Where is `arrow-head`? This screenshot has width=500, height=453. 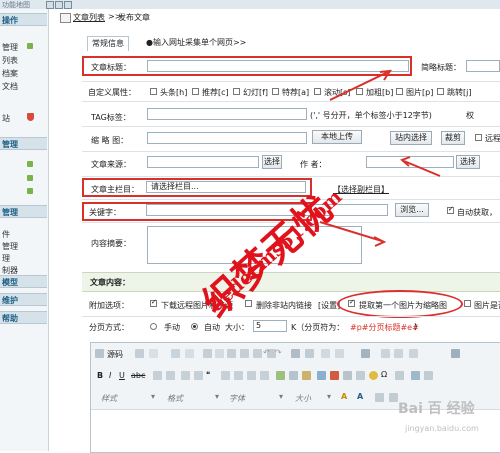 arrow-head is located at coordinates (380, 241).